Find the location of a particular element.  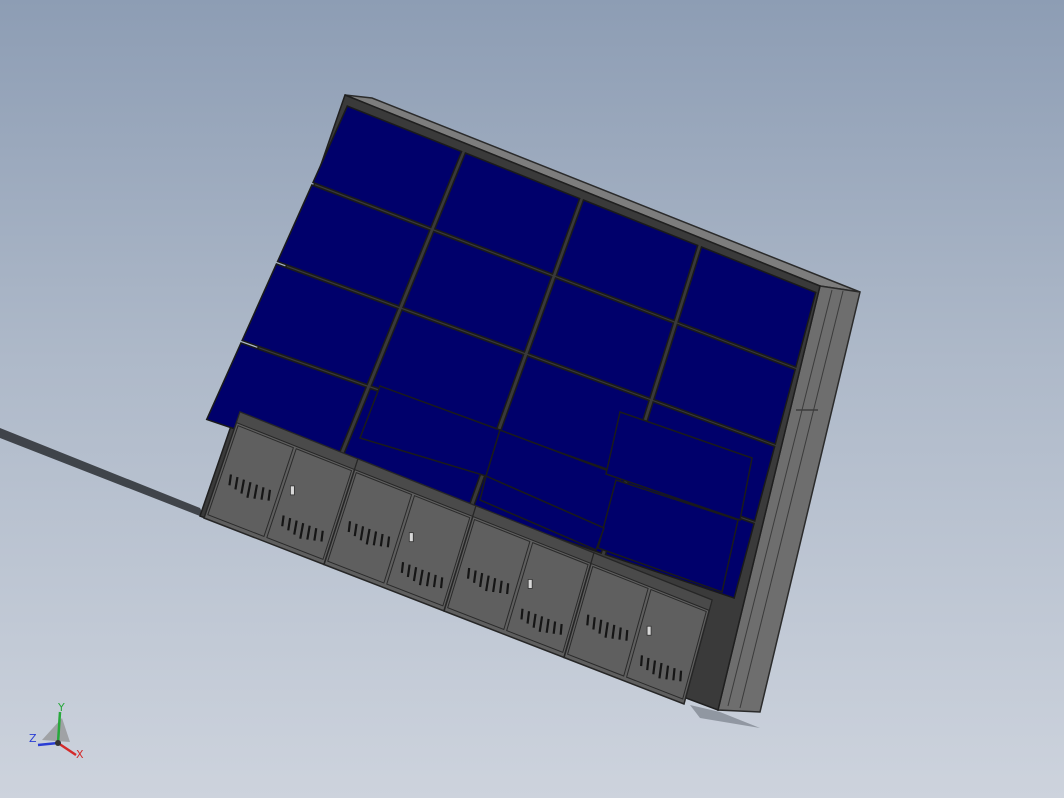

x-axis-label: X is located at coordinates (80, 754).